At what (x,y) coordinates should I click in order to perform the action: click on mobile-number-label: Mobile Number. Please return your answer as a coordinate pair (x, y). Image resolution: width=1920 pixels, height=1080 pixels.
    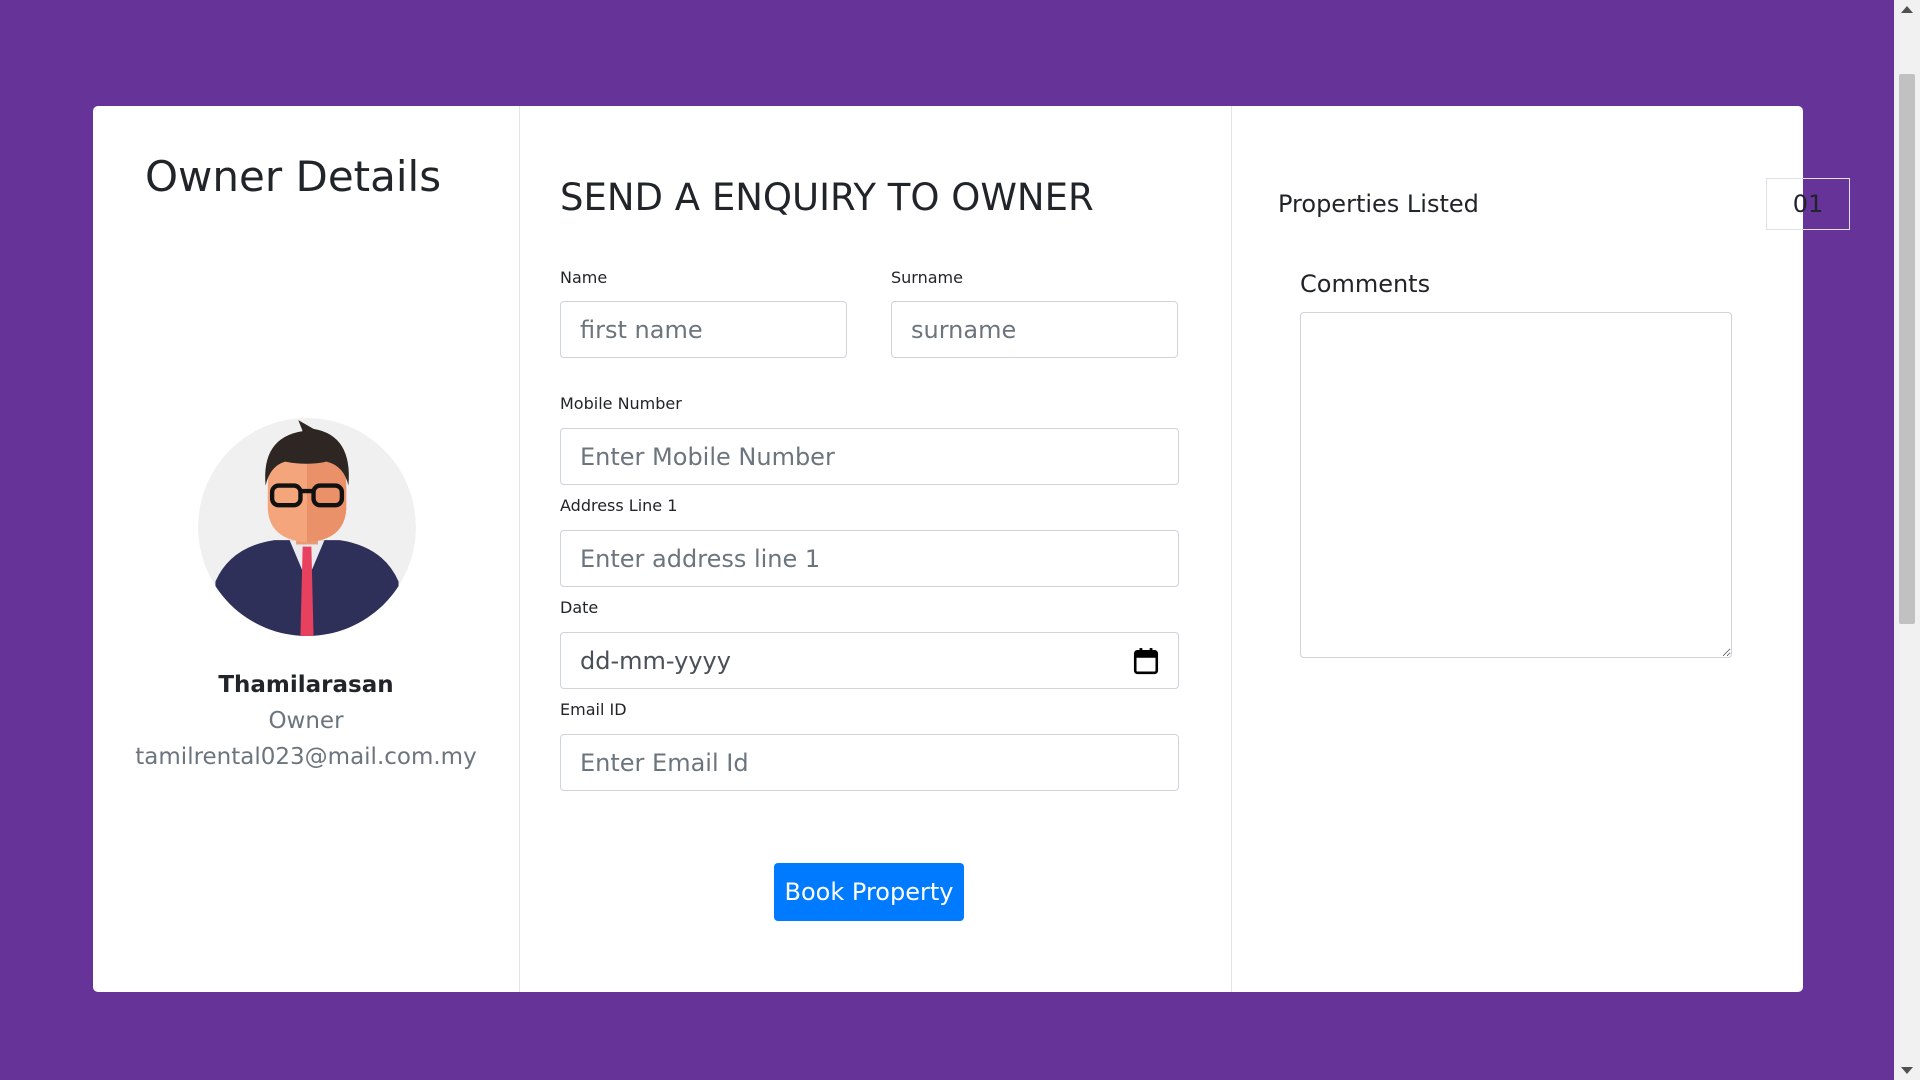
    Looking at the image, I should click on (621, 403).